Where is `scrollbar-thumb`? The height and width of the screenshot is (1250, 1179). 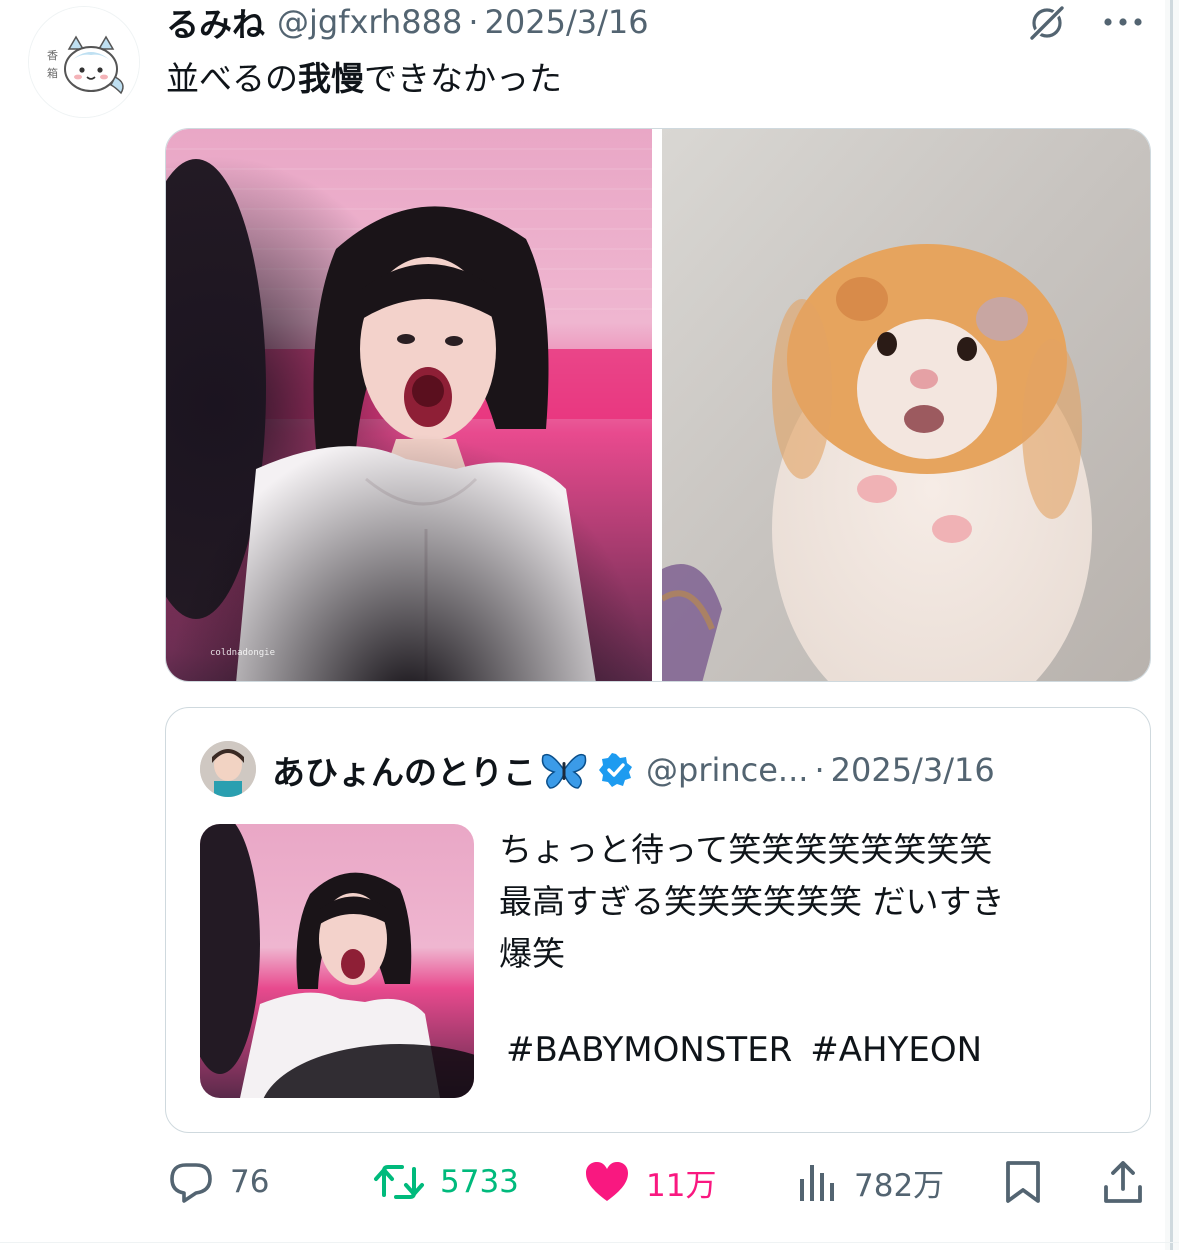 scrollbar-thumb is located at coordinates (1171, 625).